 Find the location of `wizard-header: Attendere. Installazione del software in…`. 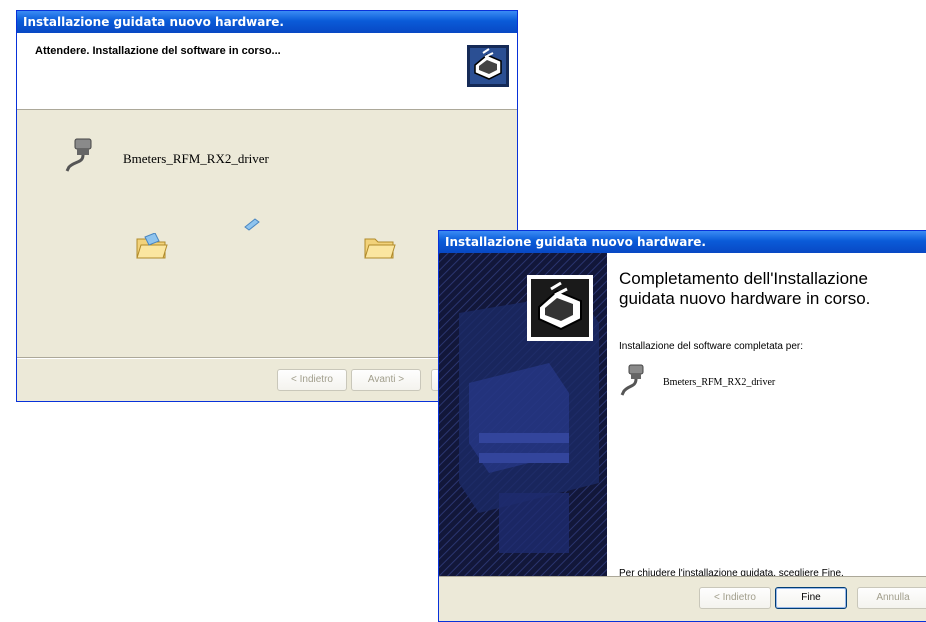

wizard-header: Attendere. Installazione del software in… is located at coordinates (267, 71).